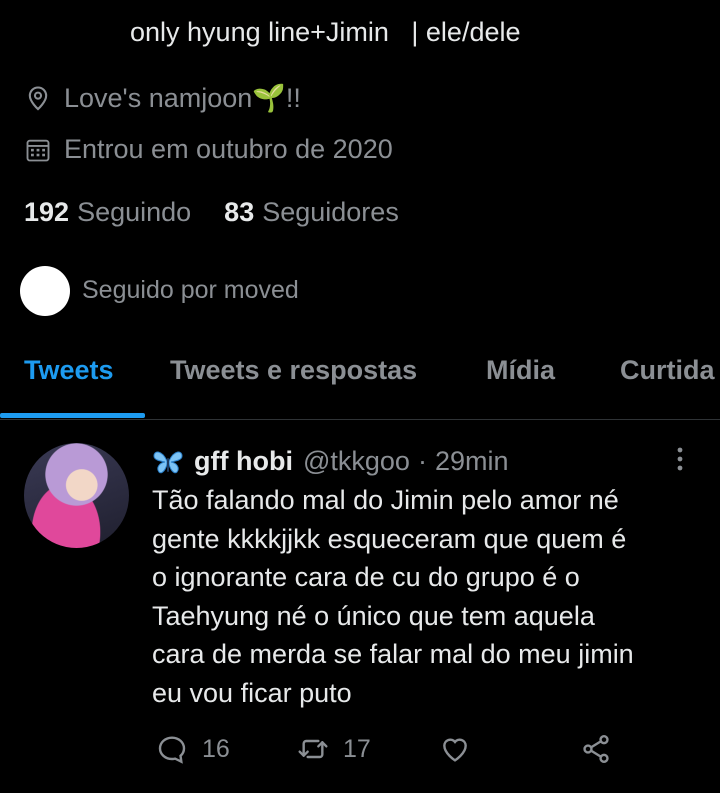 This screenshot has width=720, height=793. Describe the element at coordinates (172, 750) in the screenshot. I see `reply-icon` at that location.